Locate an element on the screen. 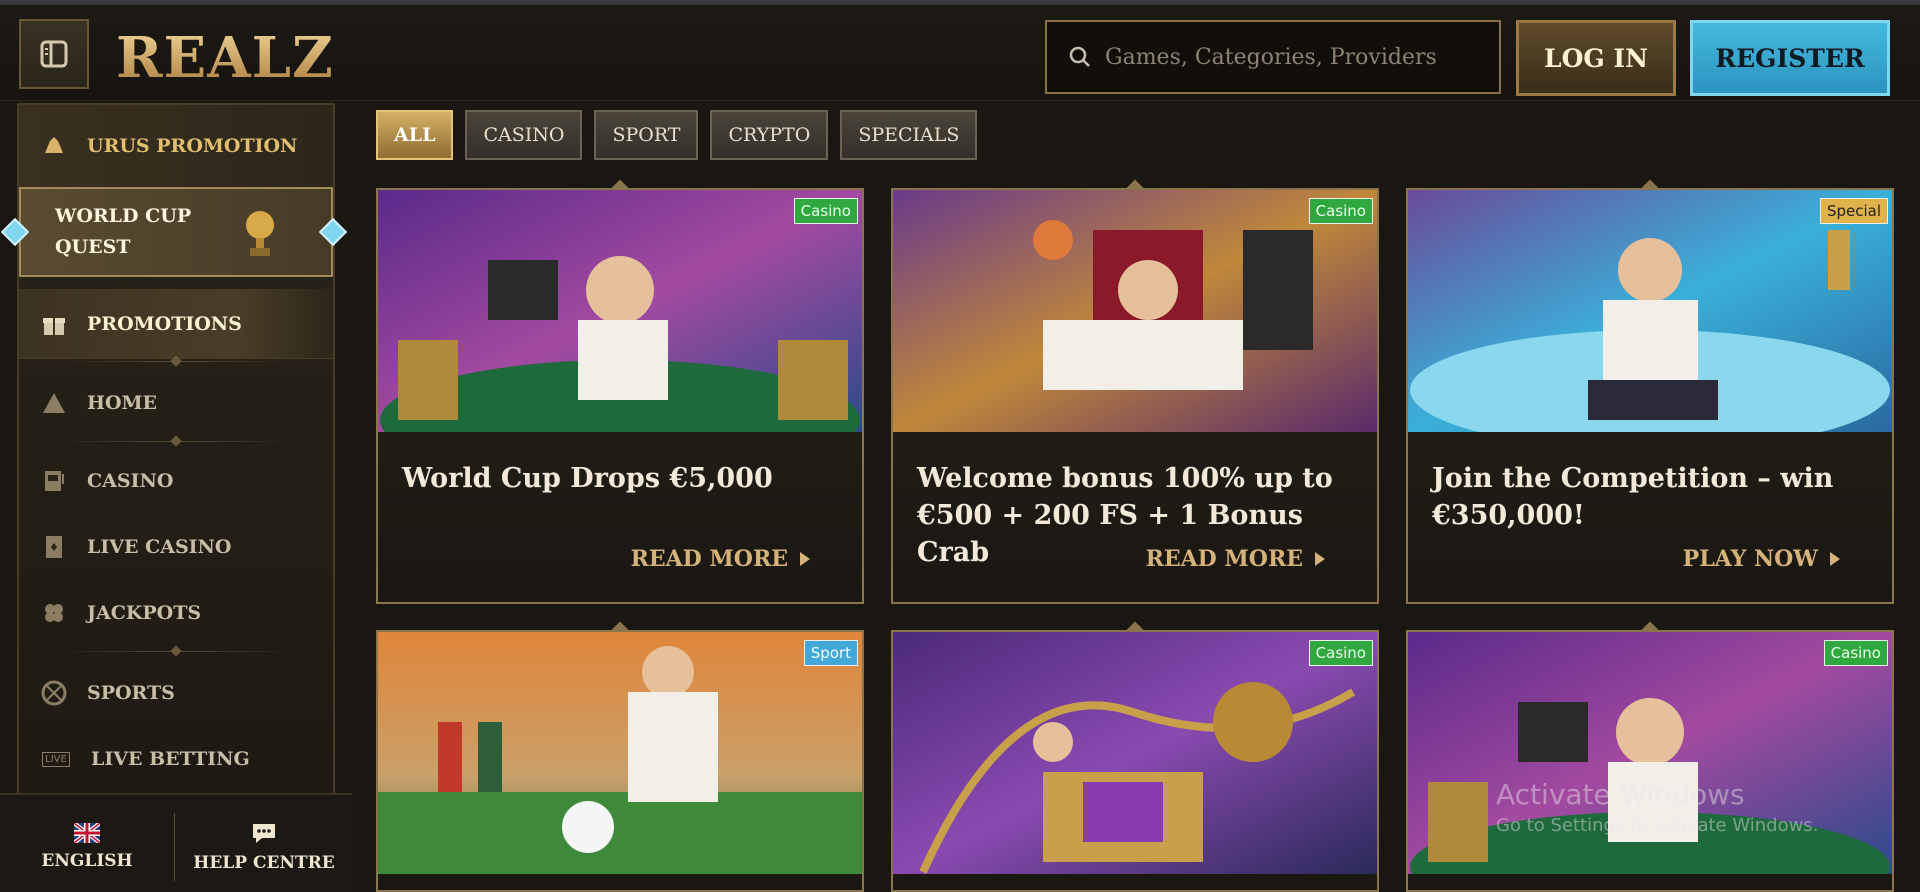 This screenshot has height=892, width=1920. site-logo: REALZ is located at coordinates (225, 58).